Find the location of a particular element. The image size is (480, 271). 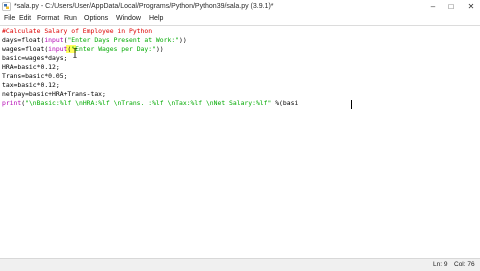

menu-edit: Edit is located at coordinates (25, 19).